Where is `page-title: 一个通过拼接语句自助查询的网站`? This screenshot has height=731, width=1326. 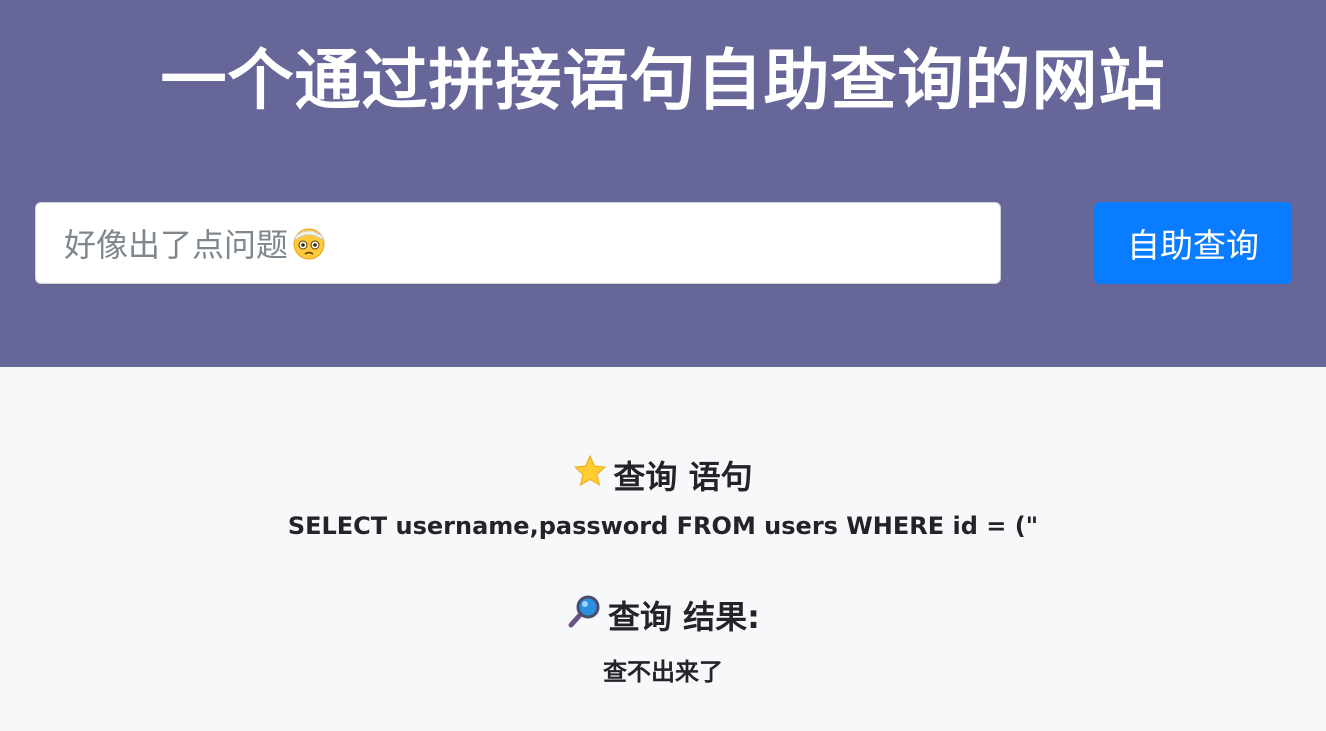
page-title: 一个通过拼接语句自助查询的网站 is located at coordinates (663, 80).